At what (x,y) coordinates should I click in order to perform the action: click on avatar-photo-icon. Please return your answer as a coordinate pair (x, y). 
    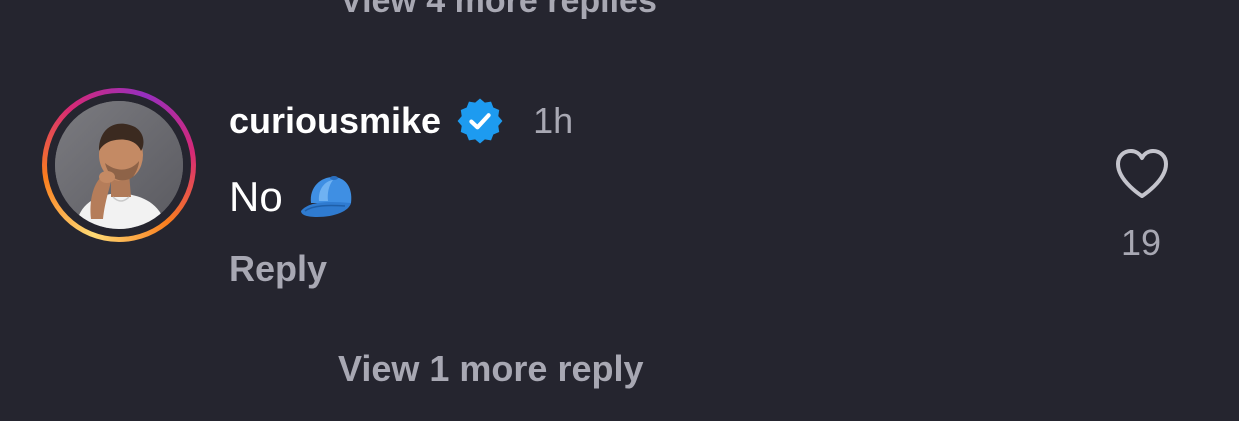
    Looking at the image, I should click on (119, 165).